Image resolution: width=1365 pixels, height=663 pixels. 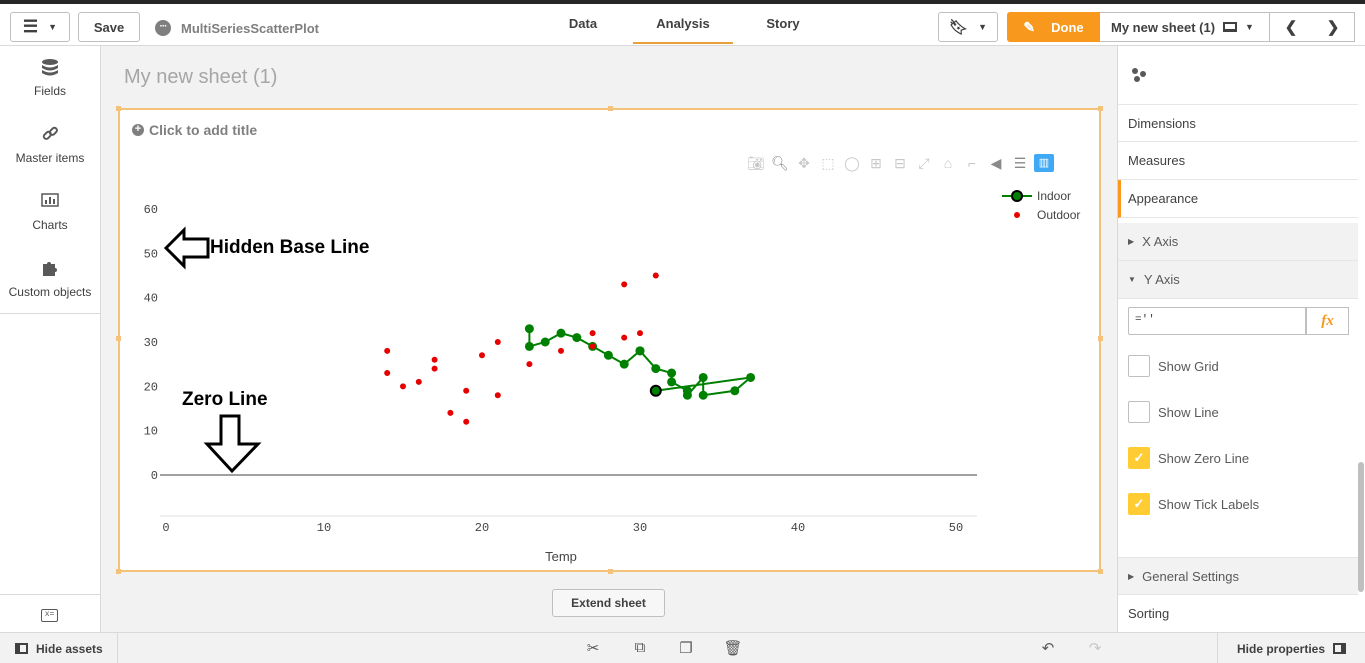 I want to click on cut-icon: ✂, so click(x=593, y=648).